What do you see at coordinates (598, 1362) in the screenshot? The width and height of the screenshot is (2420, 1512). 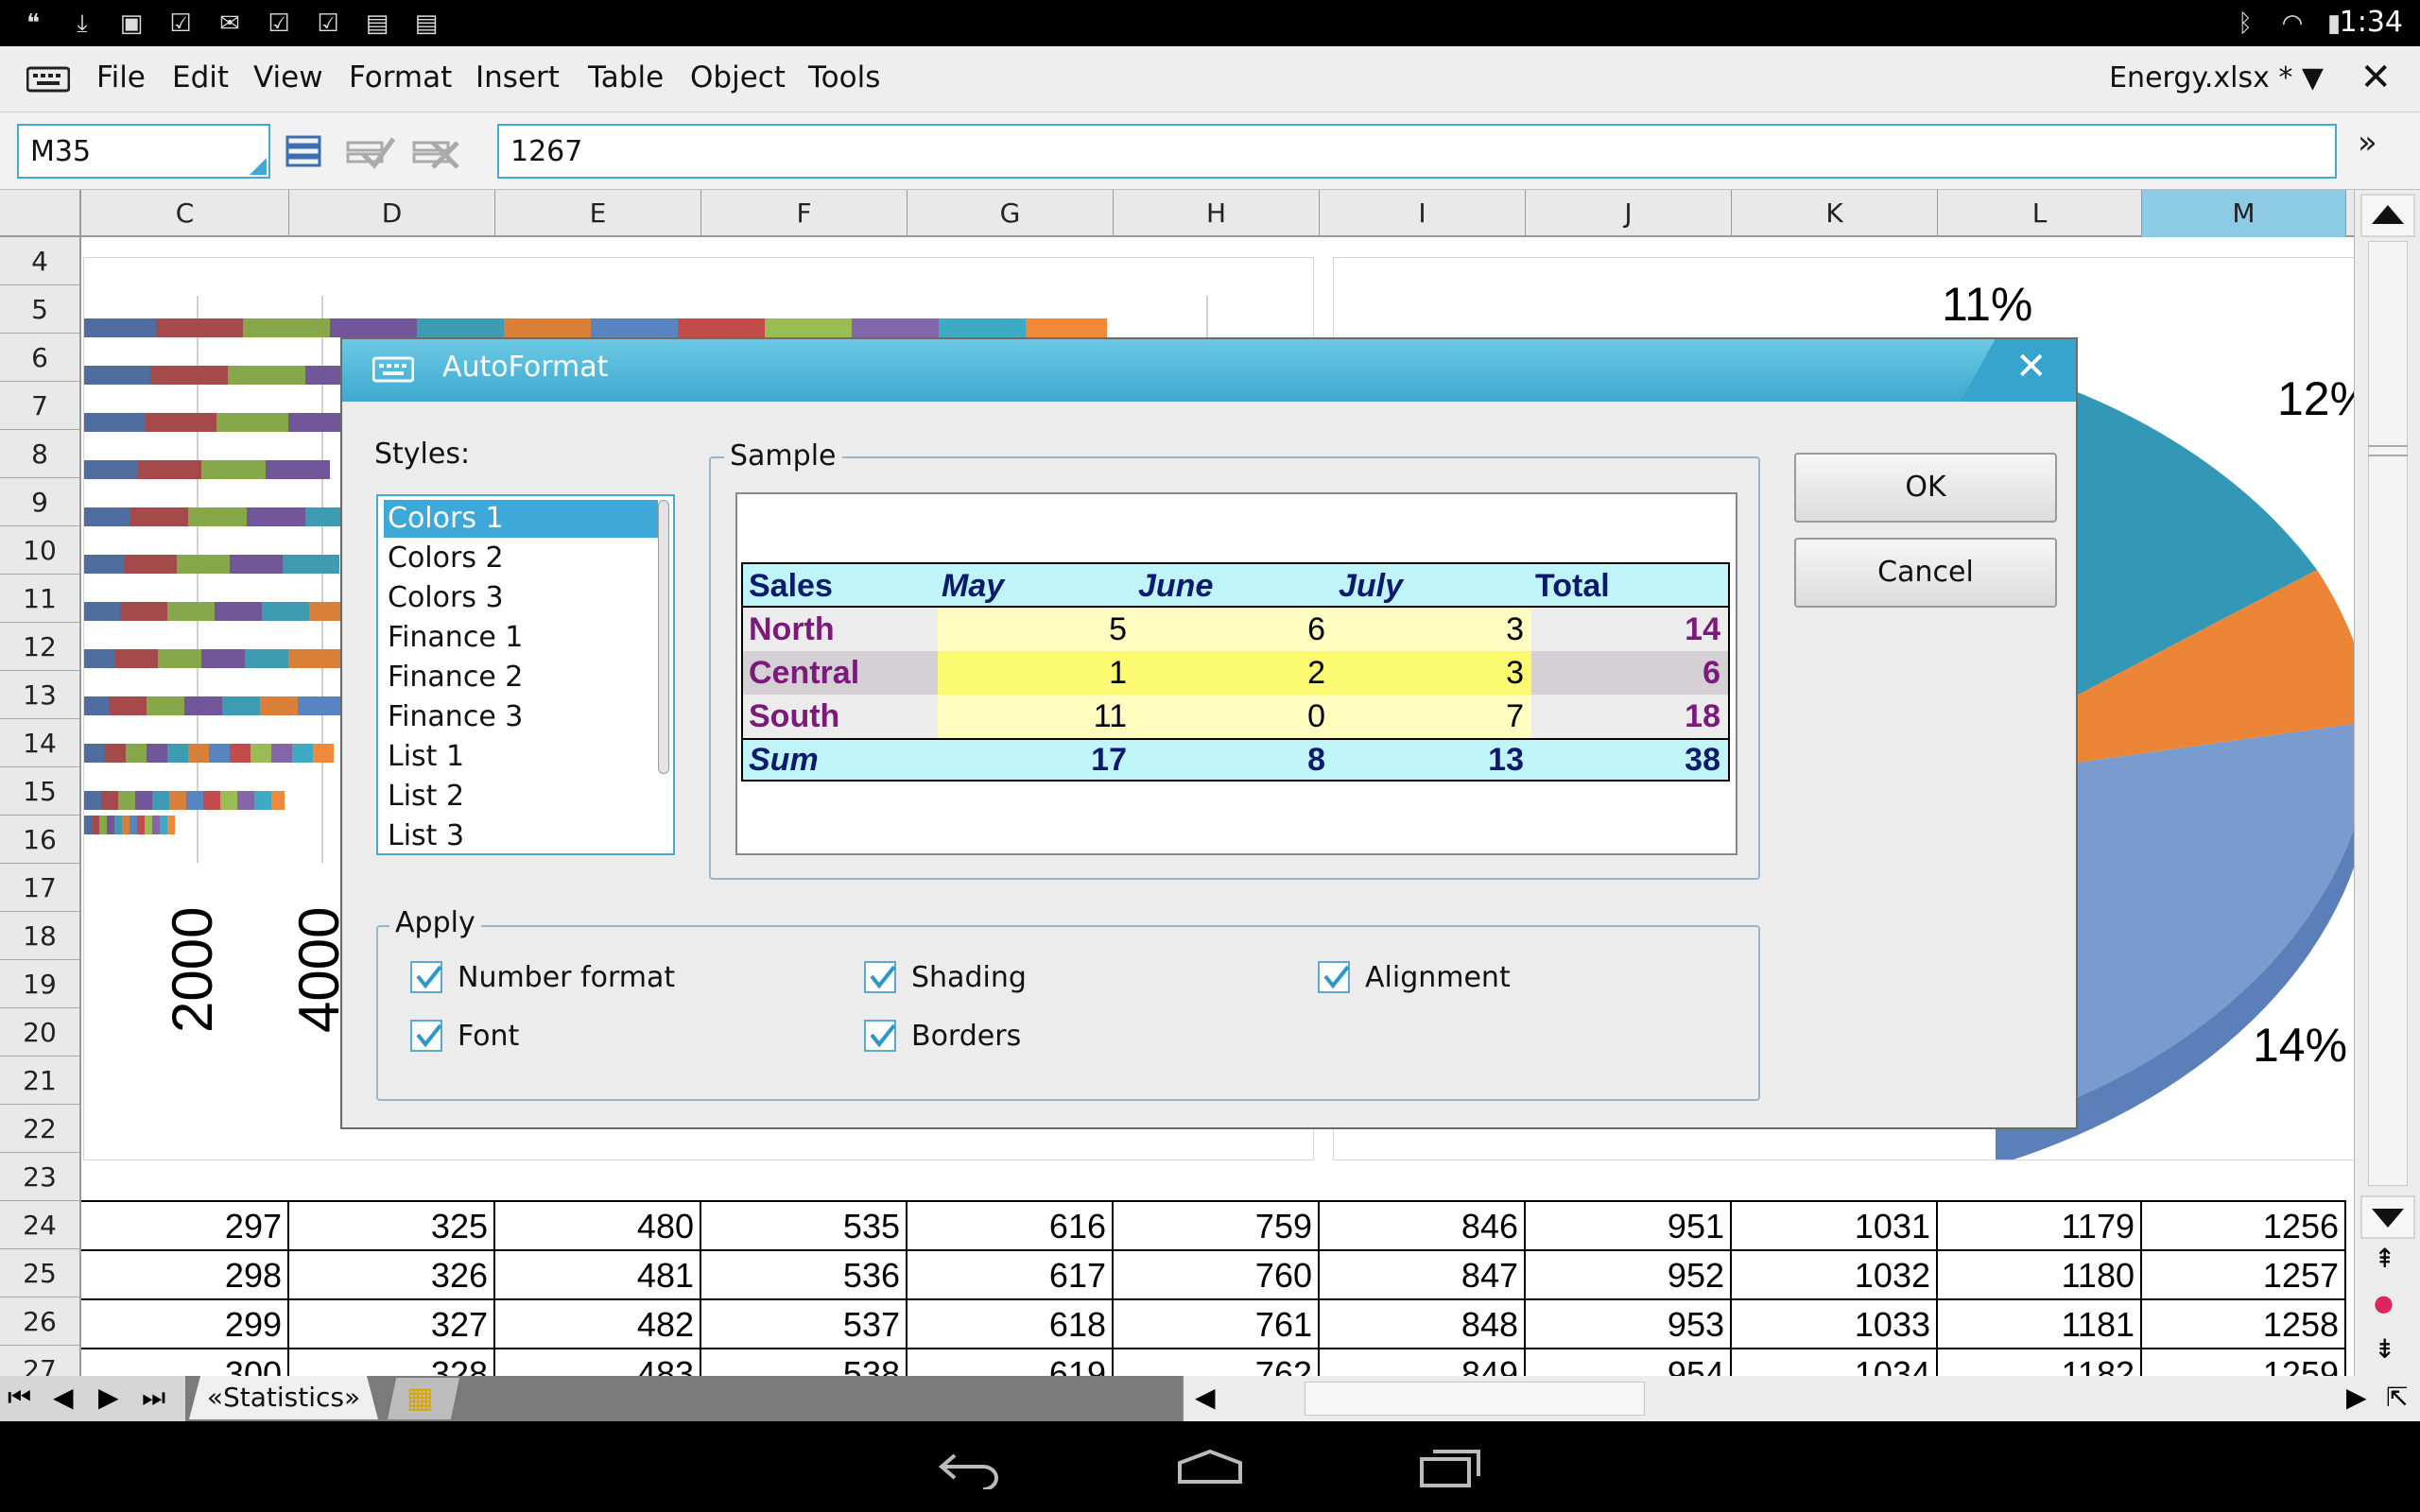 I see `grid-cell: 483` at bounding box center [598, 1362].